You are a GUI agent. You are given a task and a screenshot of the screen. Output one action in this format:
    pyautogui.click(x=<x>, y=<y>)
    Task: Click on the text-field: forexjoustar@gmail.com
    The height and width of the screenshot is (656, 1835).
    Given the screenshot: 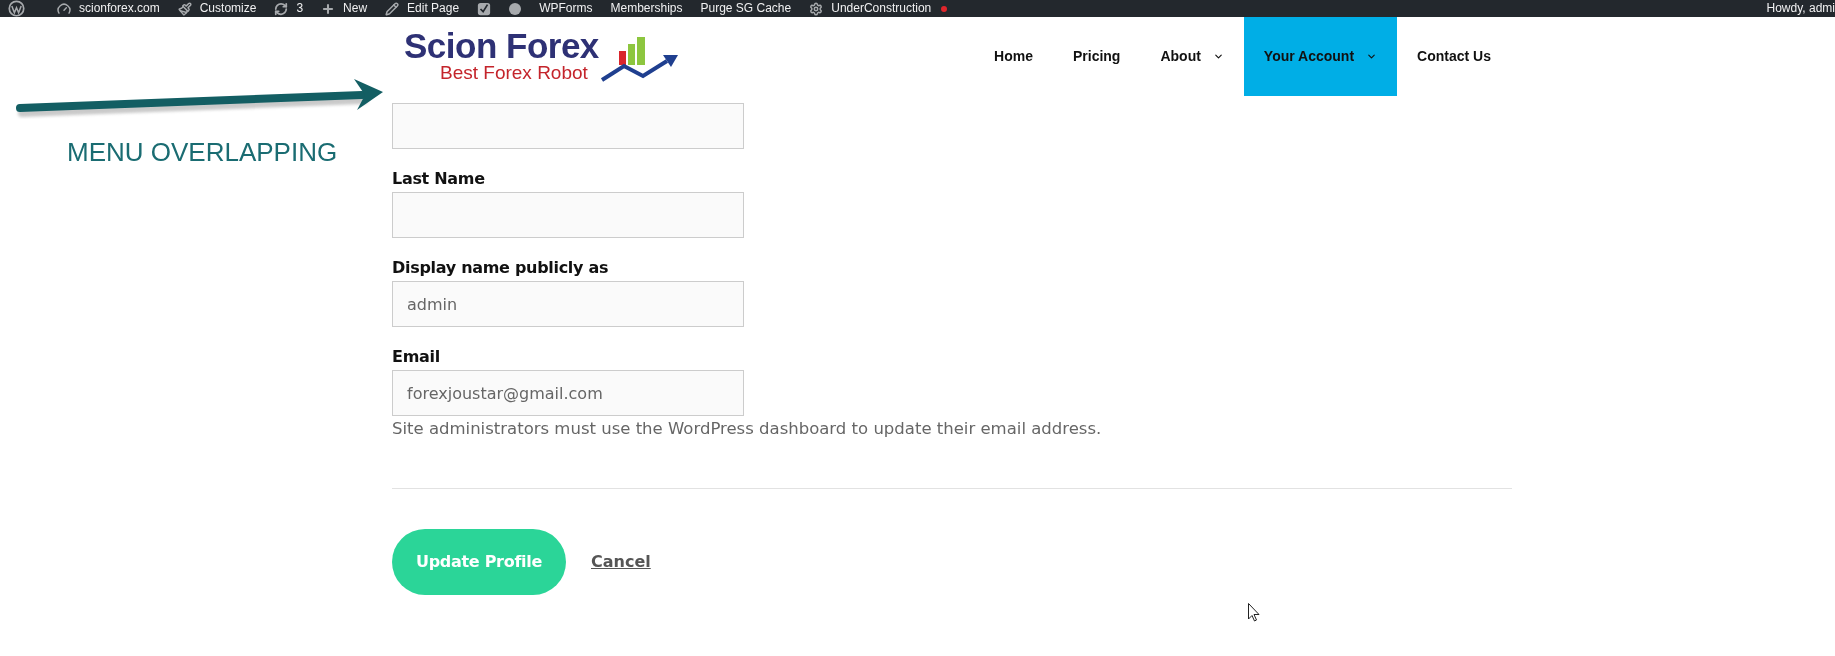 What is the action you would take?
    pyautogui.click(x=568, y=393)
    